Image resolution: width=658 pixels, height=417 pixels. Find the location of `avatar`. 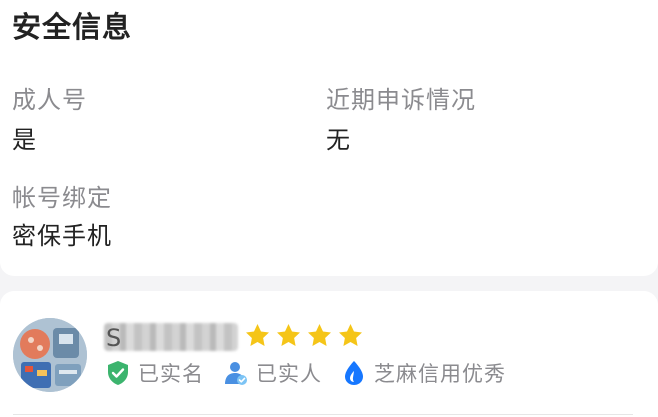

avatar is located at coordinates (50, 355).